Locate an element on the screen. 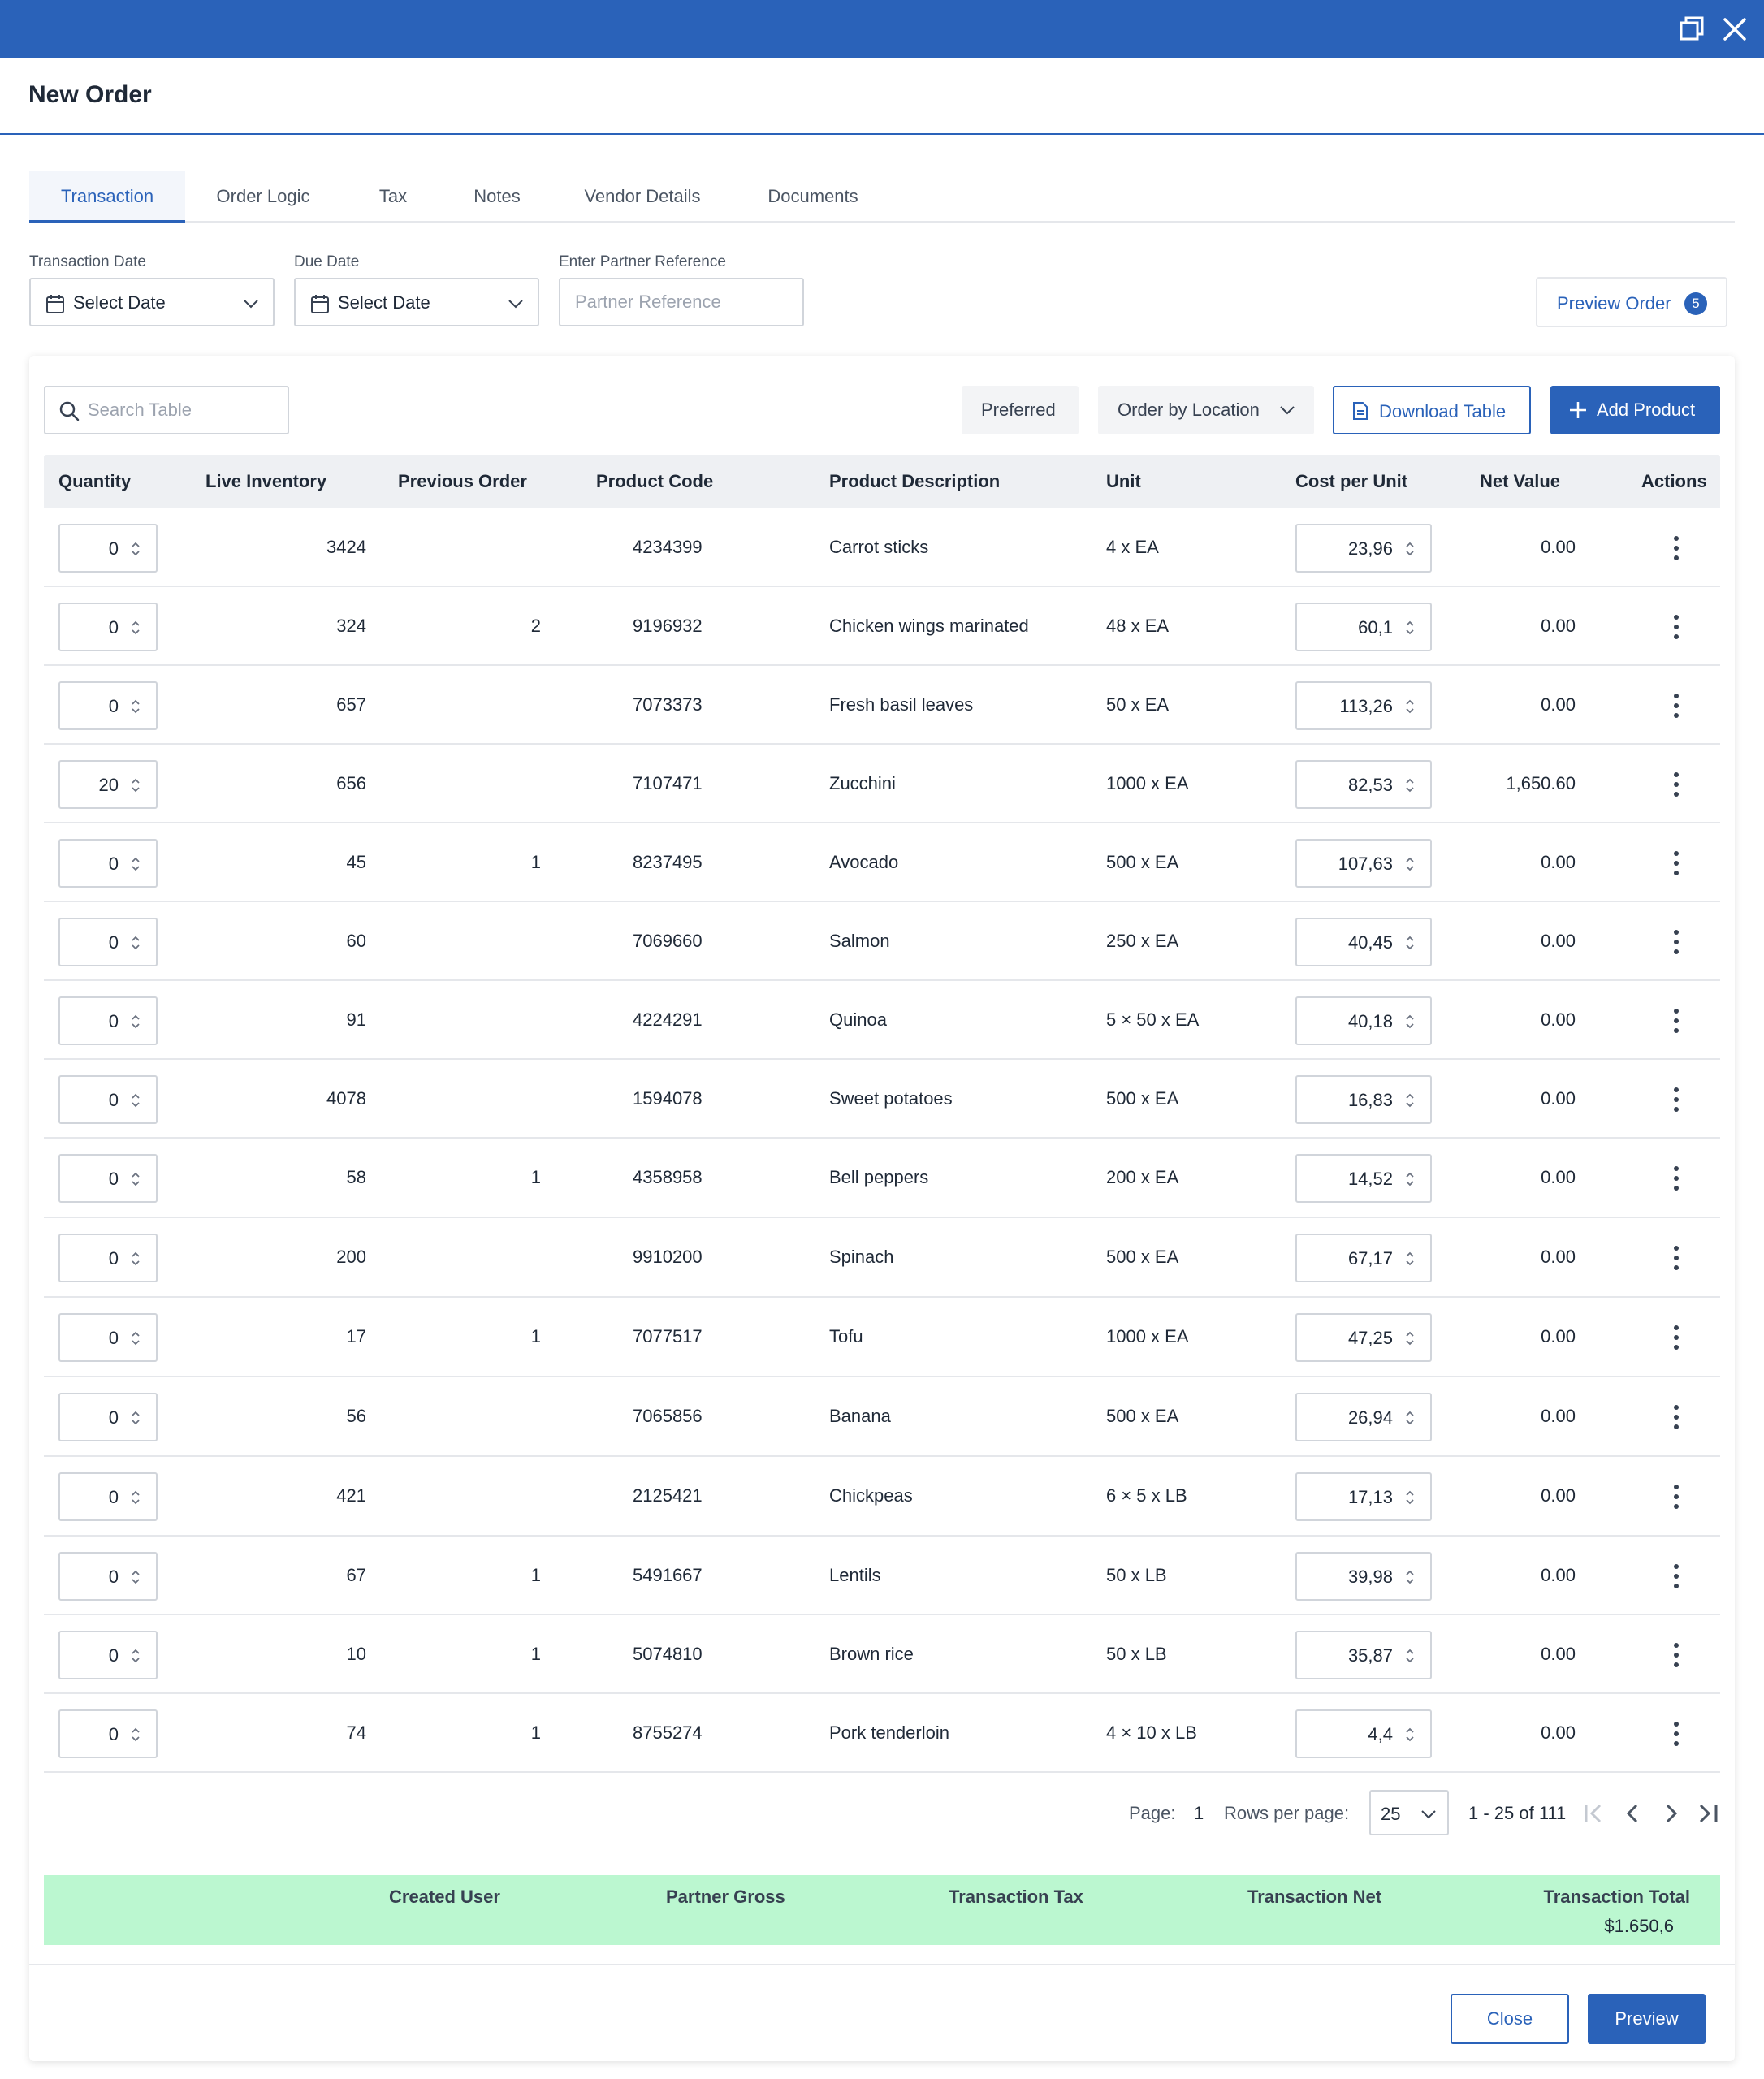  column-header-product-description: Product Description is located at coordinates (915, 482).